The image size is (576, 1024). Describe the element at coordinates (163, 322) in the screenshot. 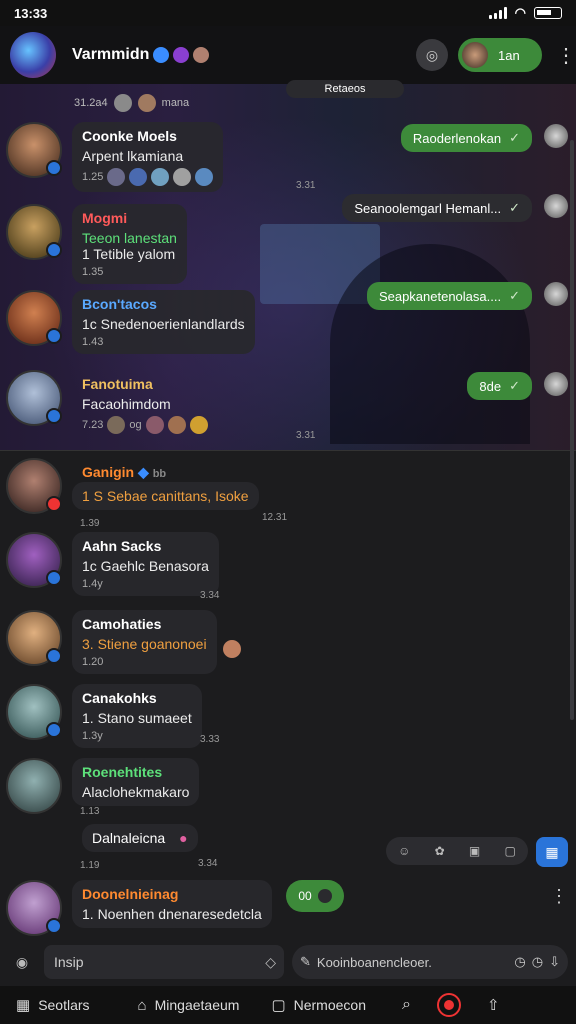

I see `message-bubble: Bcon'tacos 1c Snedenoerienlandlards 1.43` at that location.